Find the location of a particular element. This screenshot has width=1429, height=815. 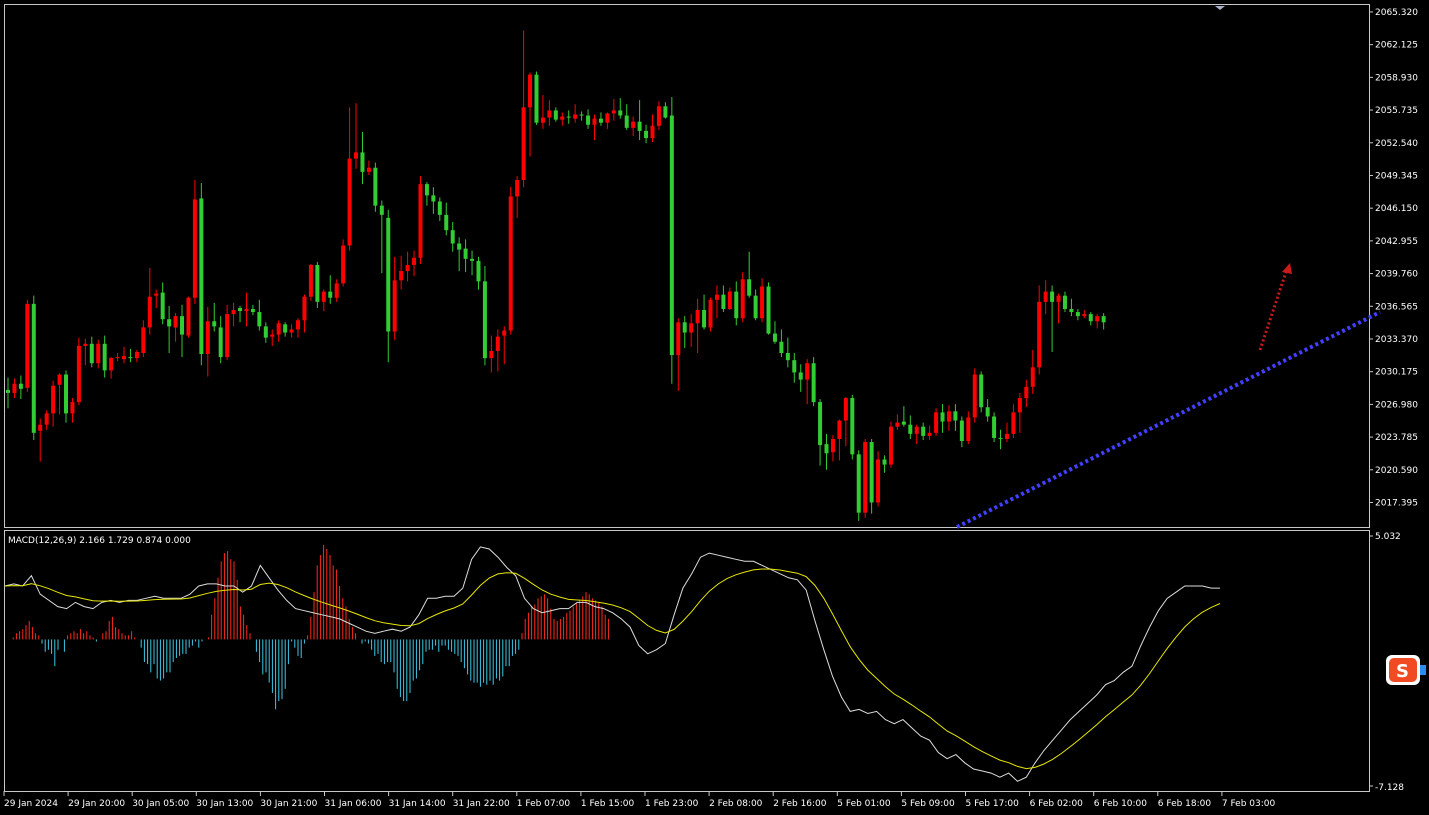

time-axis-label: 29 Jan 20:00 is located at coordinates (96, 804).